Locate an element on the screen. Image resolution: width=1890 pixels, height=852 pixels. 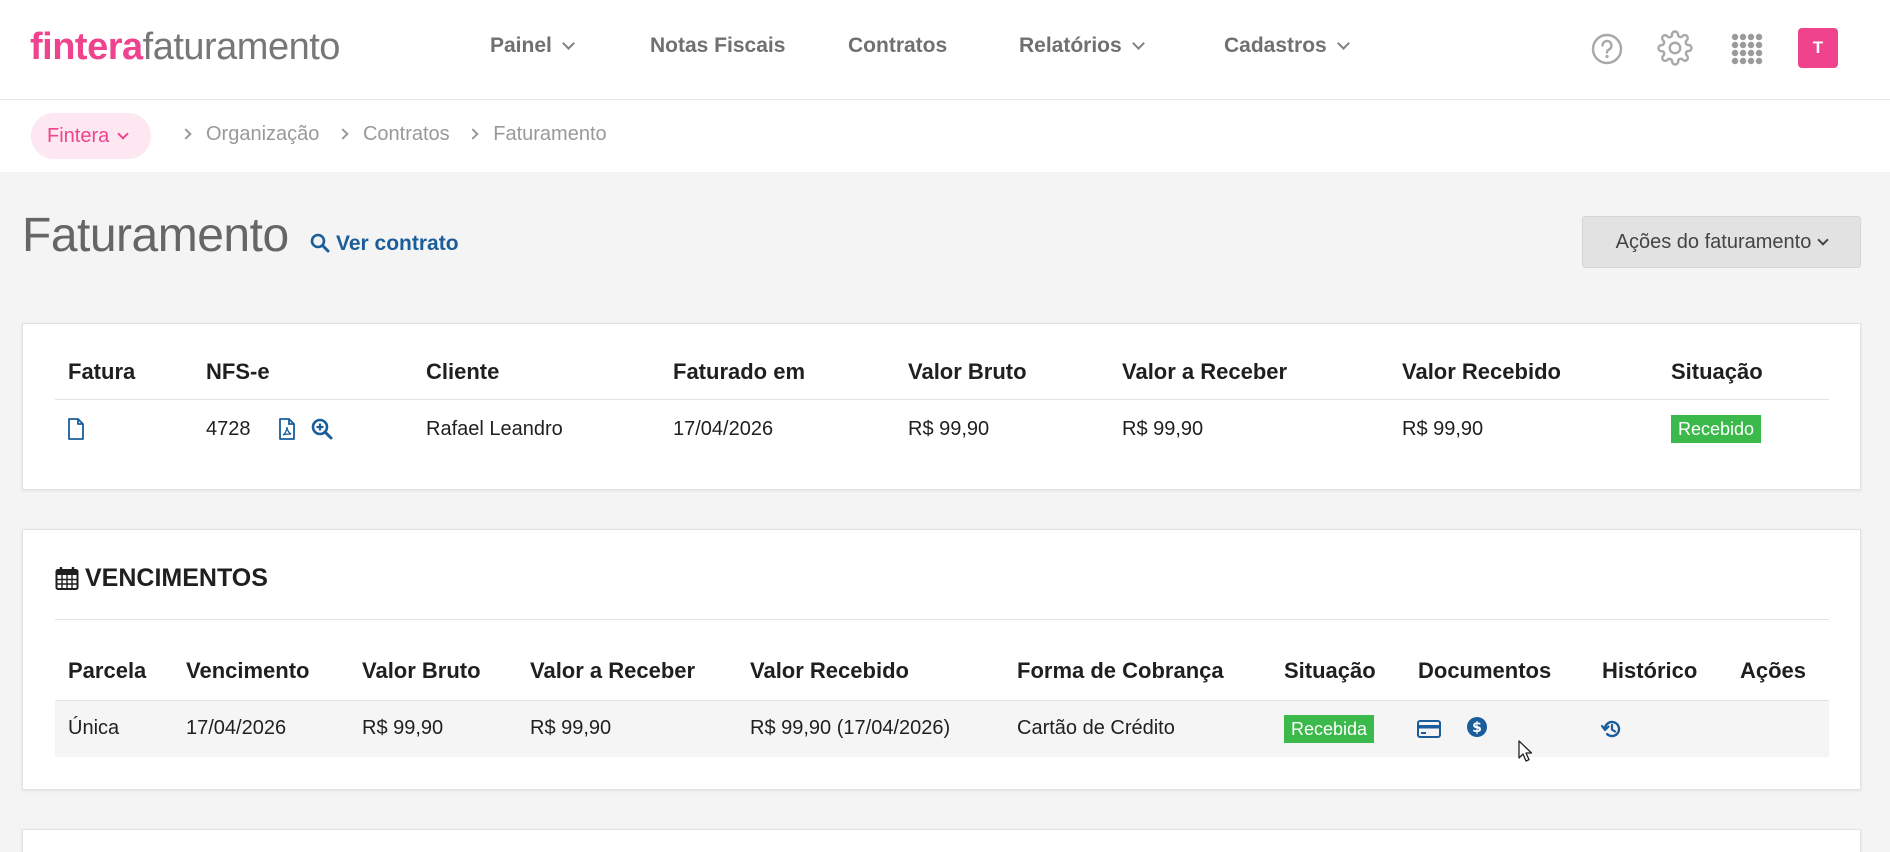
forma-cobranca-value: Cartão de Crédito is located at coordinates (1096, 728).